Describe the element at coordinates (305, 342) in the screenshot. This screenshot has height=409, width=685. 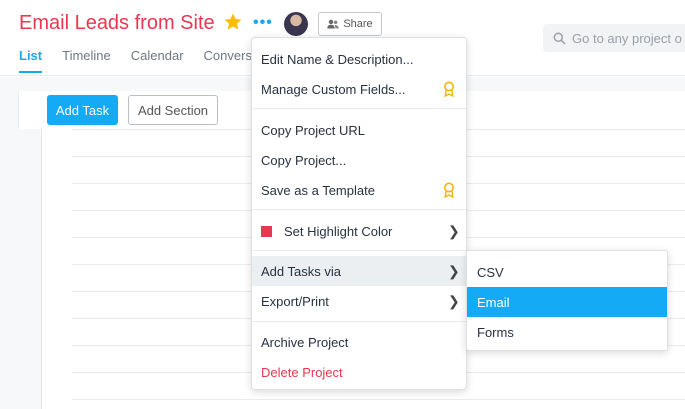
I see `menu-item-label: Archive Project` at that location.